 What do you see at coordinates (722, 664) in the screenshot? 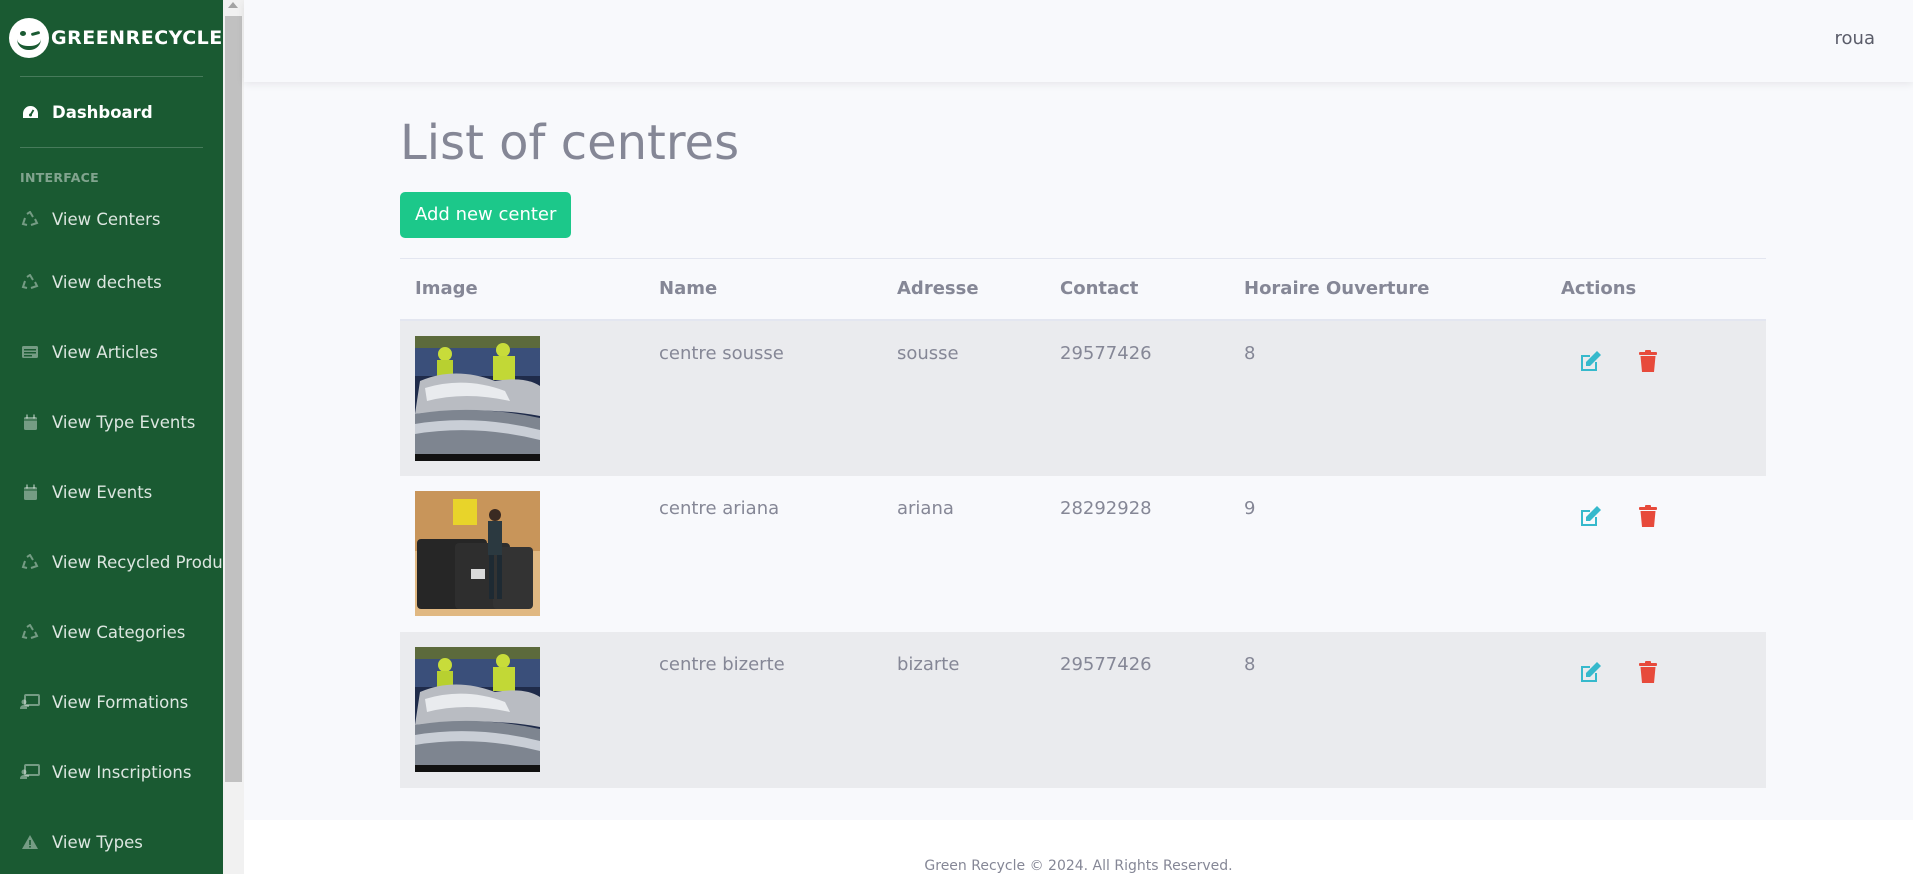
I see `name-cell: centre bizerte` at bounding box center [722, 664].